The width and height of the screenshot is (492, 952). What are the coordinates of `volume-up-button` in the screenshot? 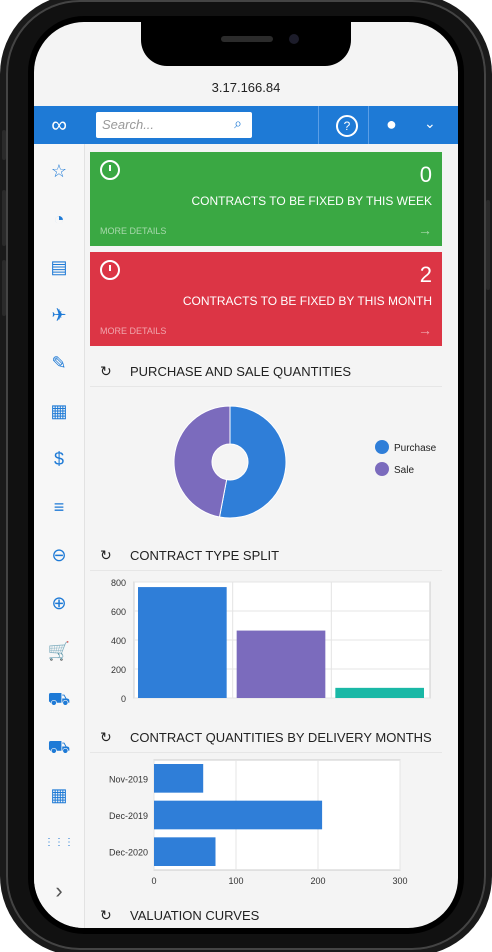 It's located at (4, 218).